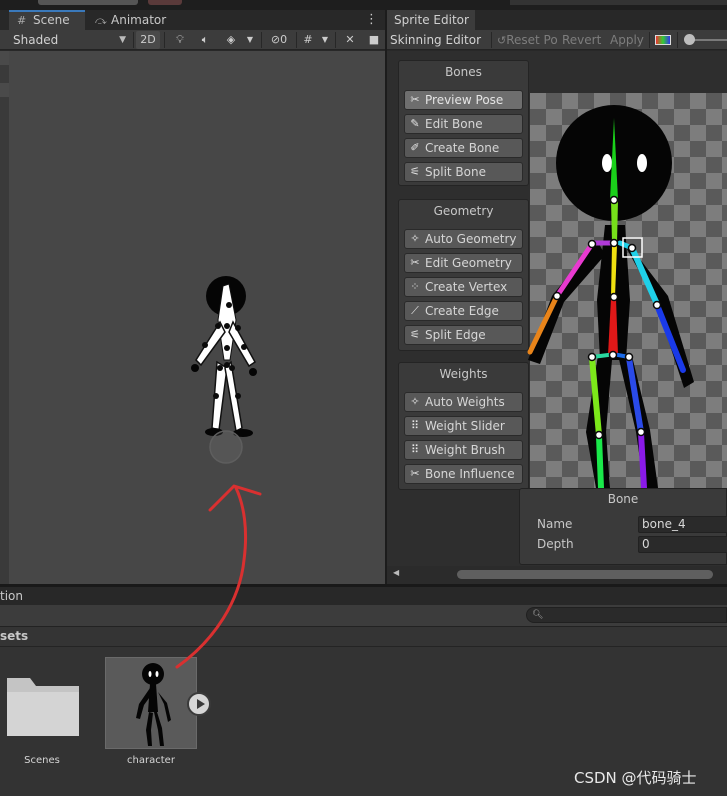 This screenshot has height=796, width=727. What do you see at coordinates (415, 310) in the screenshot?
I see `create-edge-icon: ⟋` at bounding box center [415, 310].